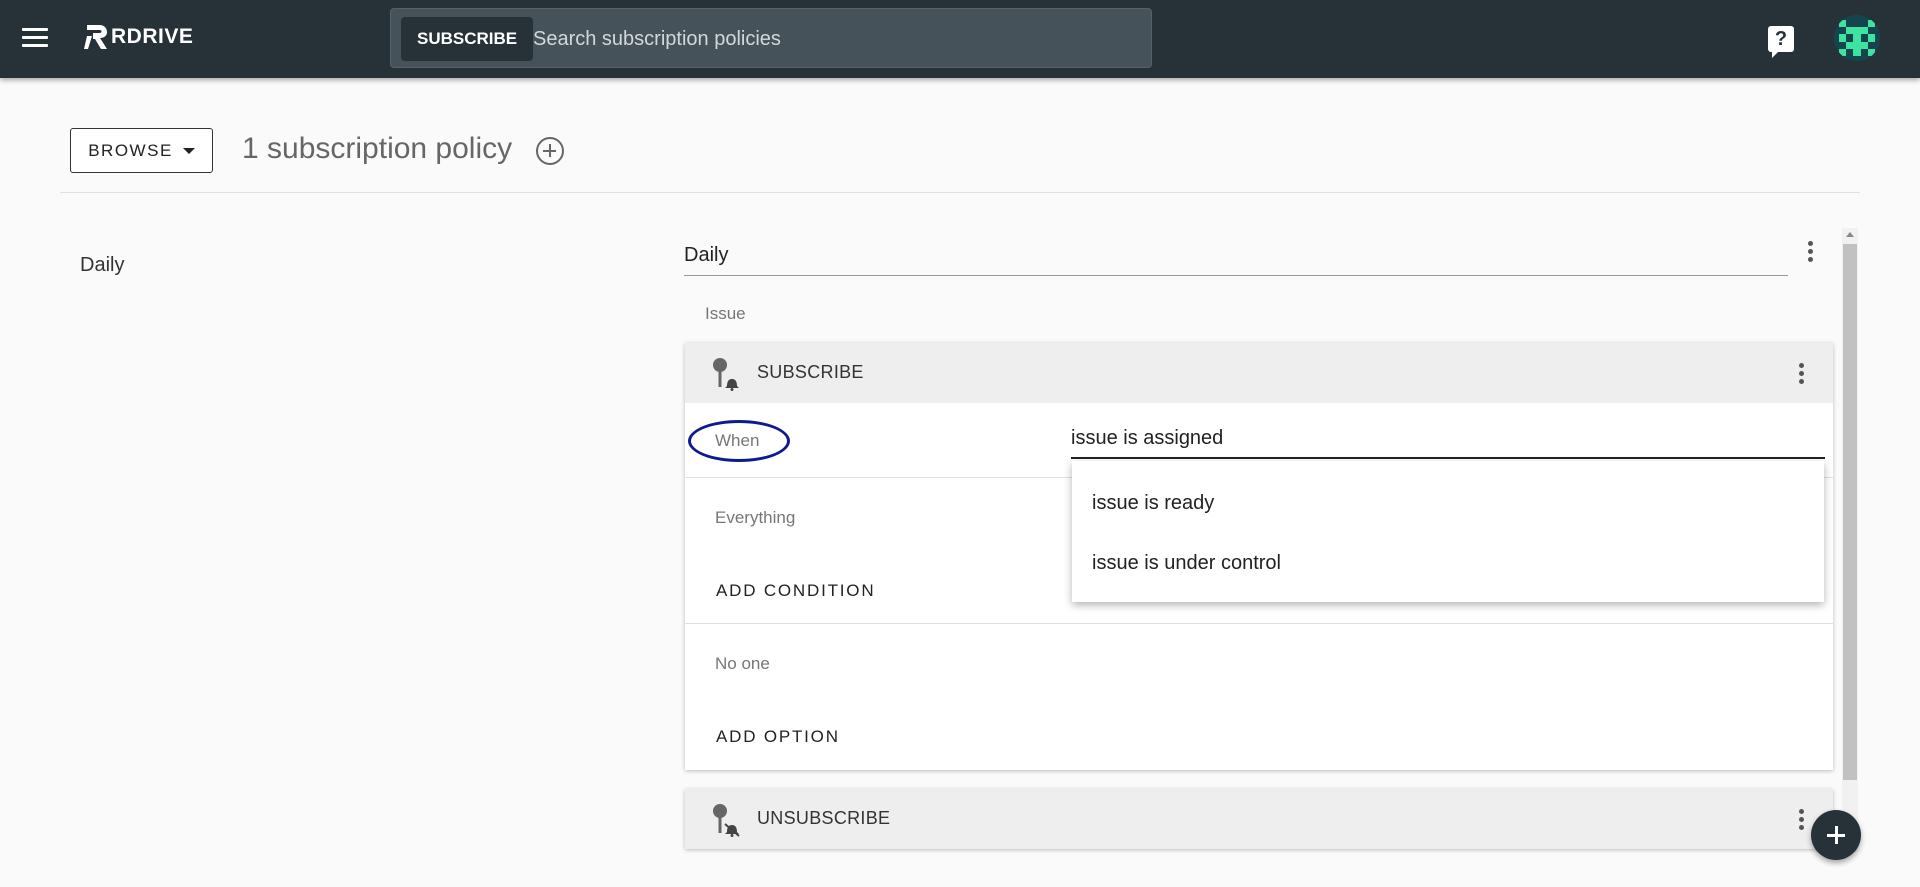 The image size is (1920, 887). What do you see at coordinates (1448, 563) in the screenshot?
I see `dropdown-option: issue is under control` at bounding box center [1448, 563].